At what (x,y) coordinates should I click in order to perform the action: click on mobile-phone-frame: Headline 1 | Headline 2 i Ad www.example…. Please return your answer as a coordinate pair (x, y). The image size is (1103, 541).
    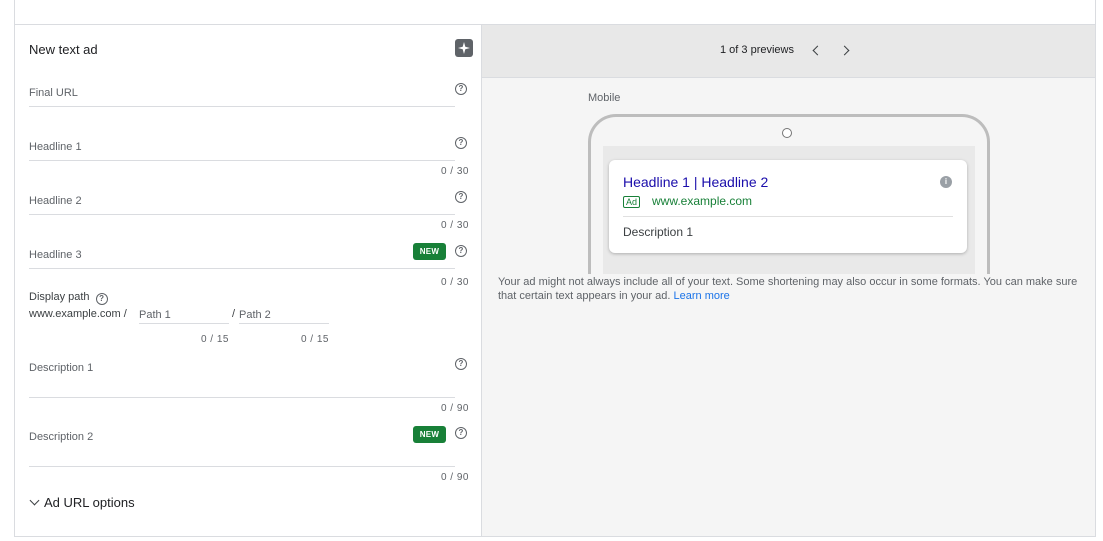
    Looking at the image, I should click on (789, 194).